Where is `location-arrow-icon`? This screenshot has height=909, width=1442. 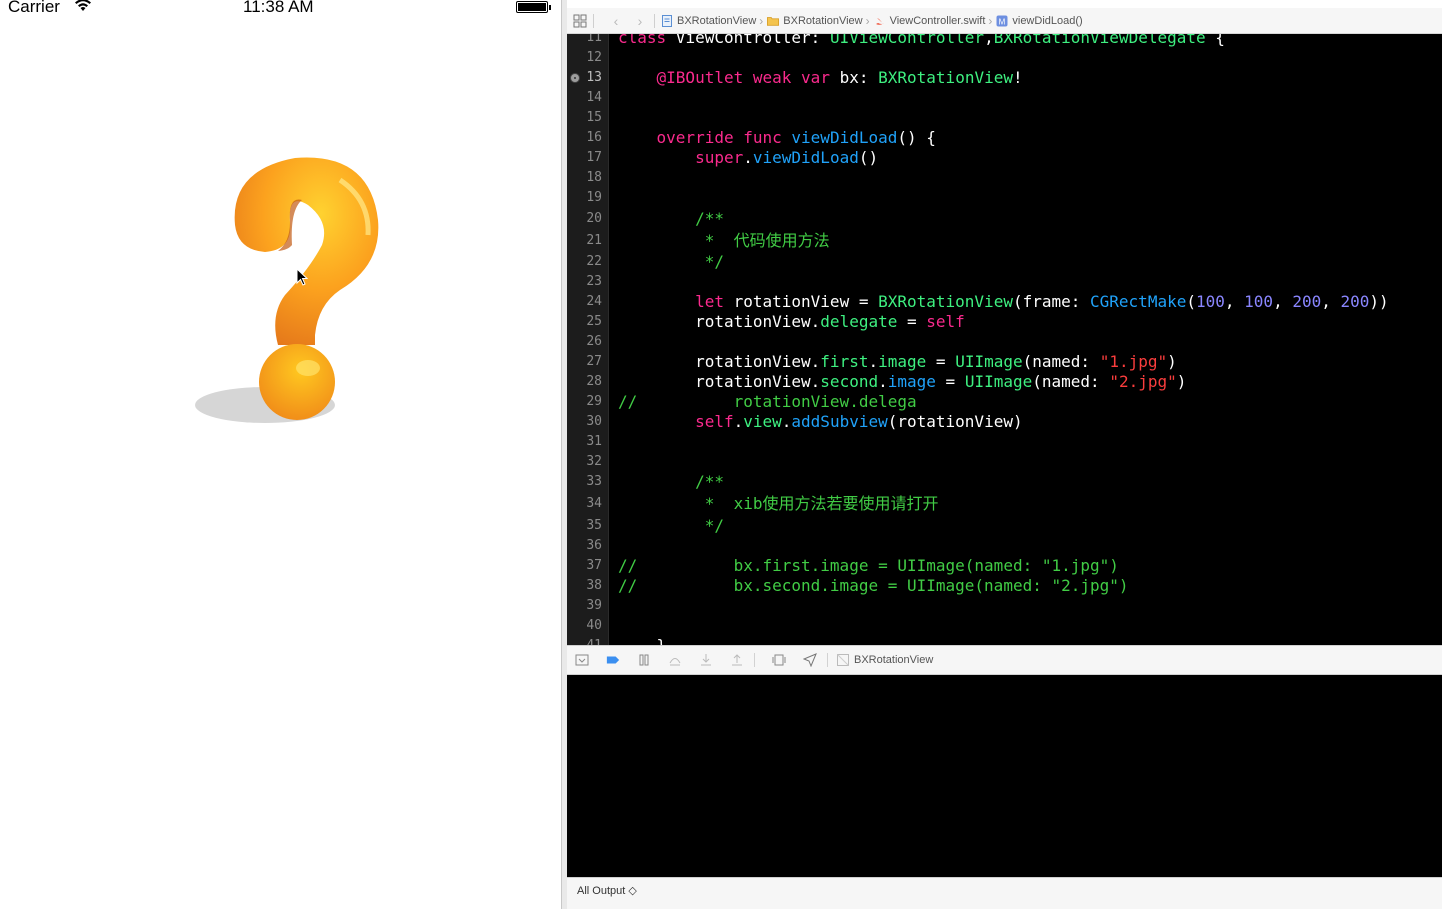 location-arrow-icon is located at coordinates (810, 660).